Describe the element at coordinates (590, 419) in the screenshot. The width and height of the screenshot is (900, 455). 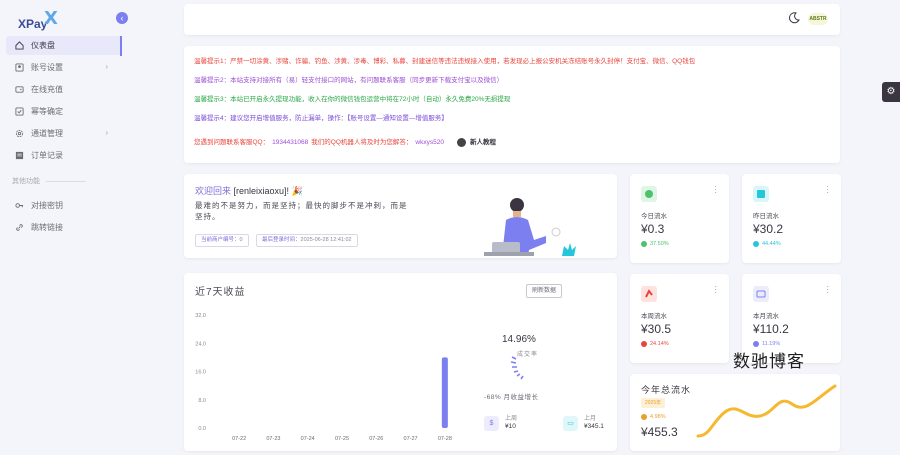
I see `mini-label: 上月` at that location.